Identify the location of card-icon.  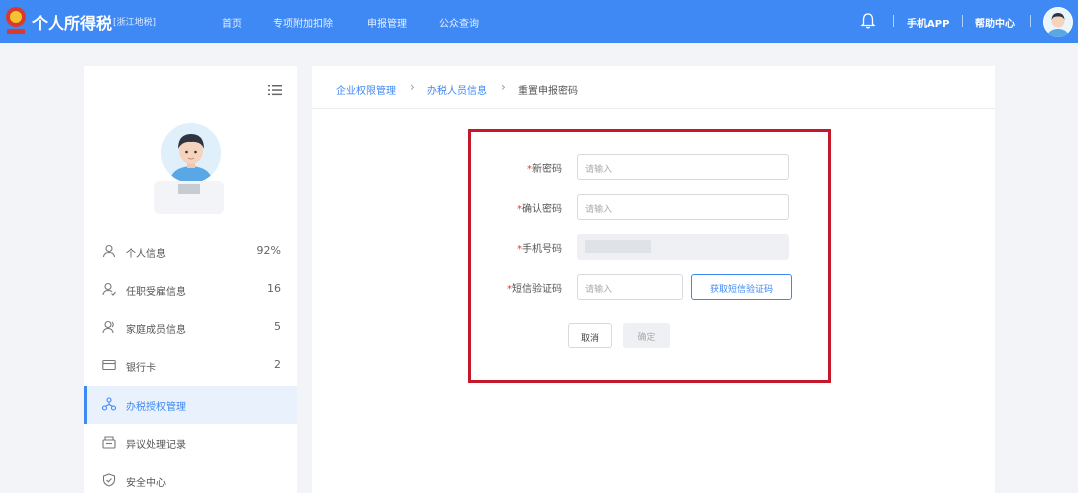
(109, 365).